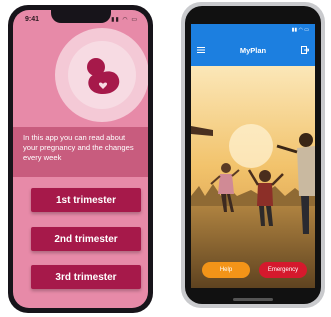 The width and height of the screenshot is (331, 317). Describe the element at coordinates (226, 270) in the screenshot. I see `help-button: Help` at that location.